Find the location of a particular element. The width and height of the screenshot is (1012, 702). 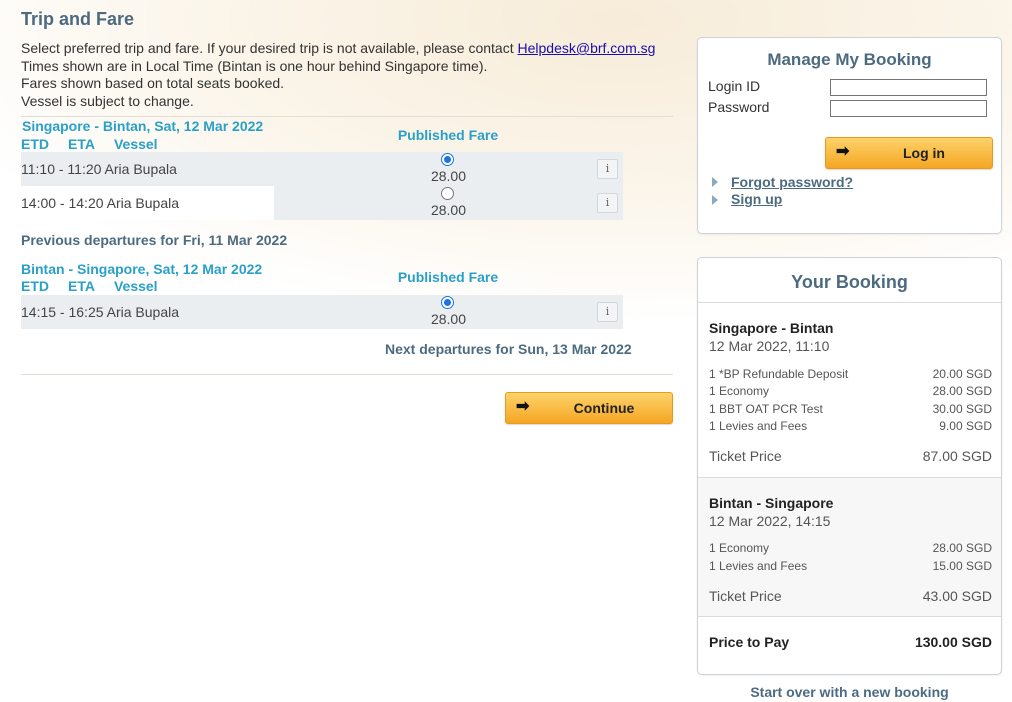

trip-label: 14:15 - 16:25 Aria Bupala is located at coordinates (147, 312).